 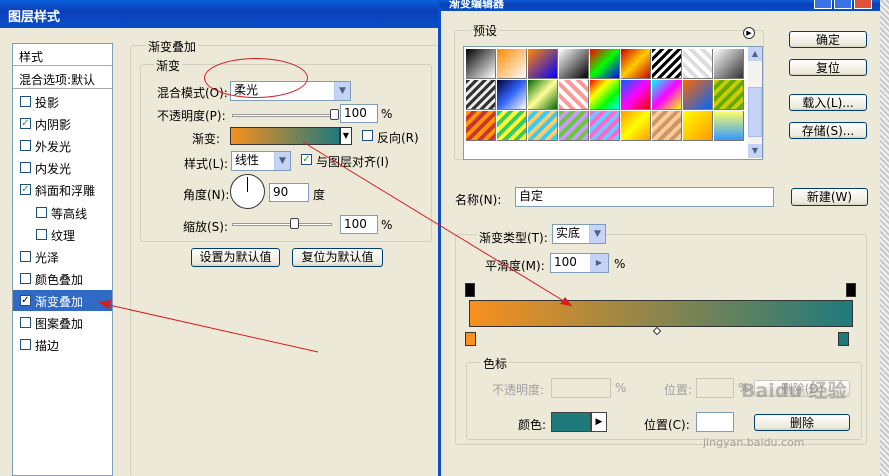 What do you see at coordinates (566, 301) in the screenshot?
I see `arrow-head-bar` at bounding box center [566, 301].